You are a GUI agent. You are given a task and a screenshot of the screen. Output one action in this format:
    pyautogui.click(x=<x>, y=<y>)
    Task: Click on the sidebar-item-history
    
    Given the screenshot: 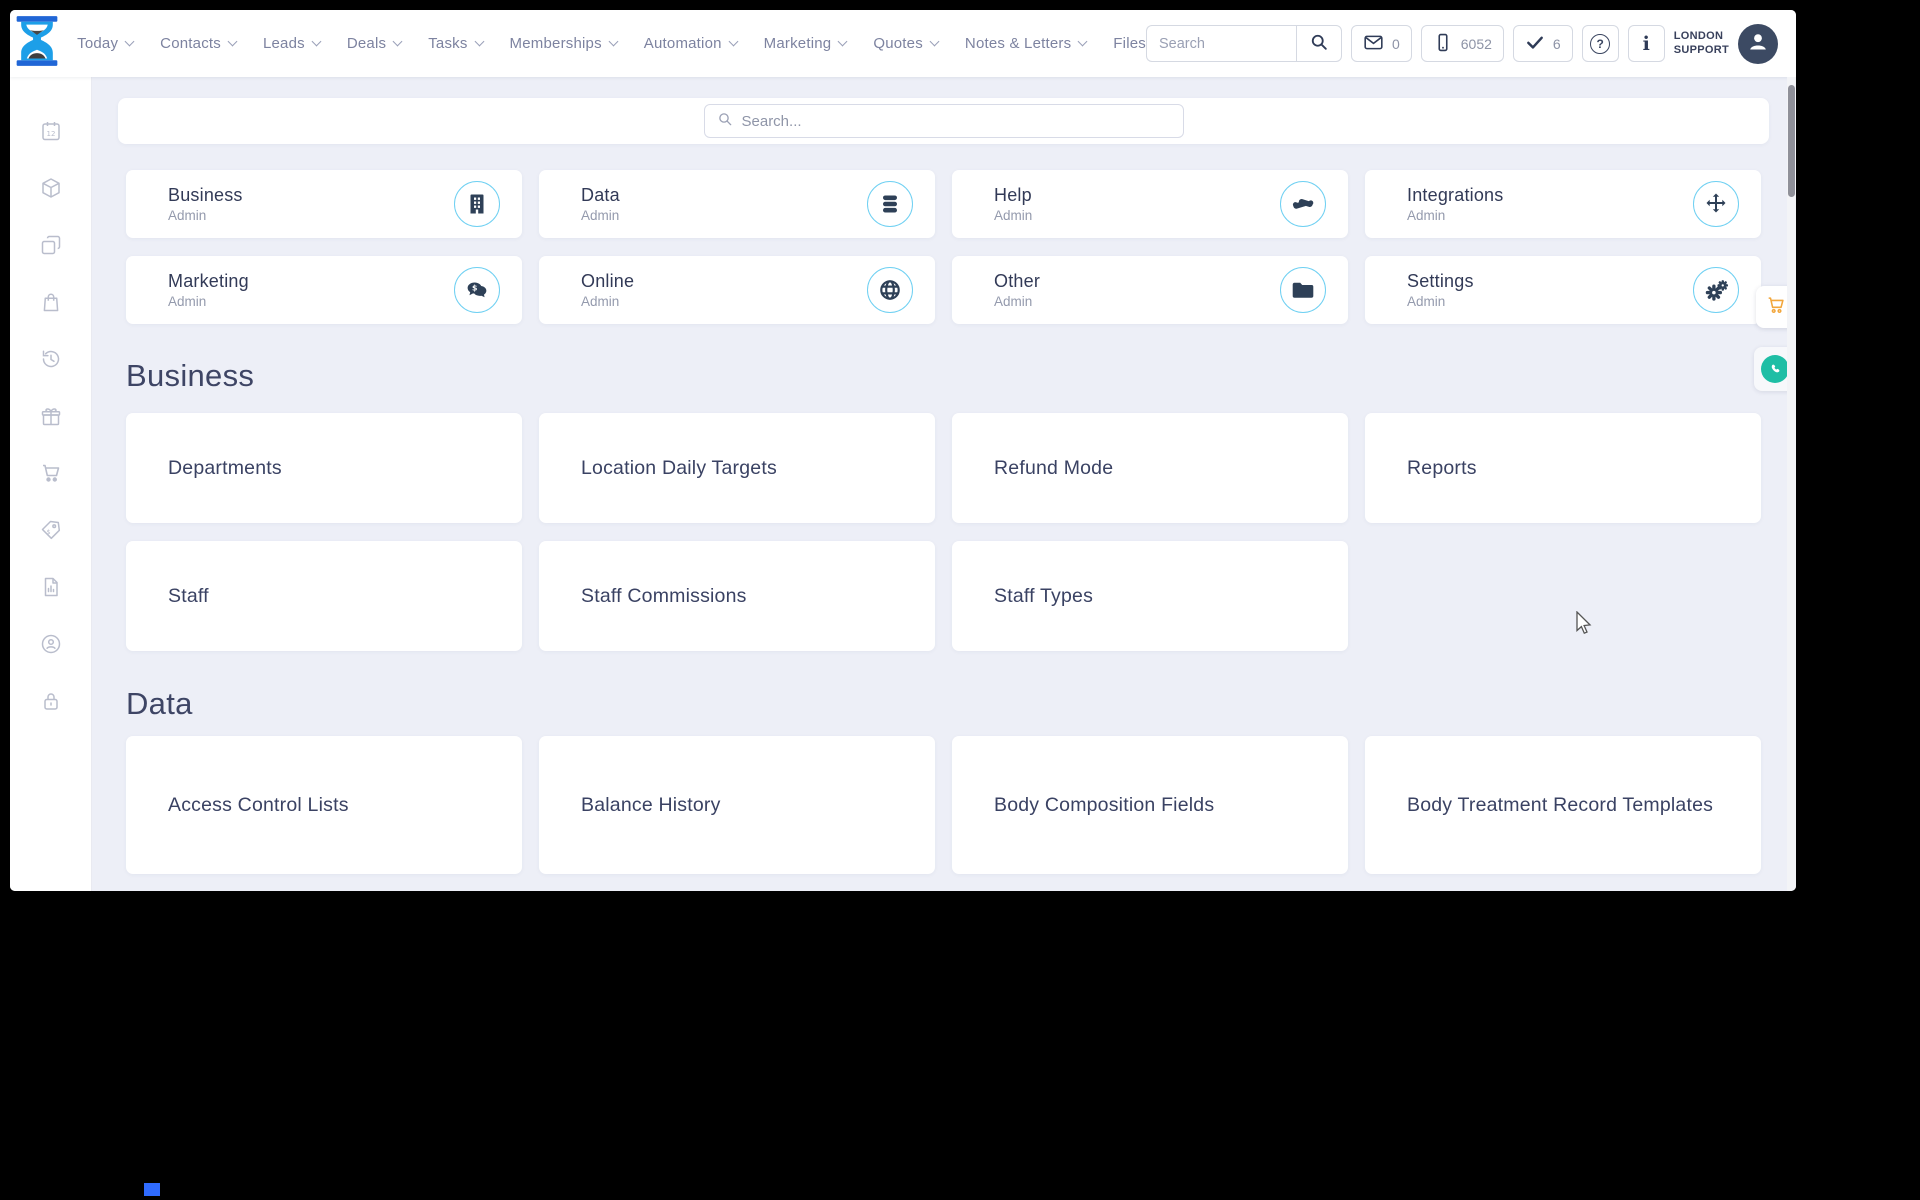 What is the action you would take?
    pyautogui.click(x=51, y=361)
    